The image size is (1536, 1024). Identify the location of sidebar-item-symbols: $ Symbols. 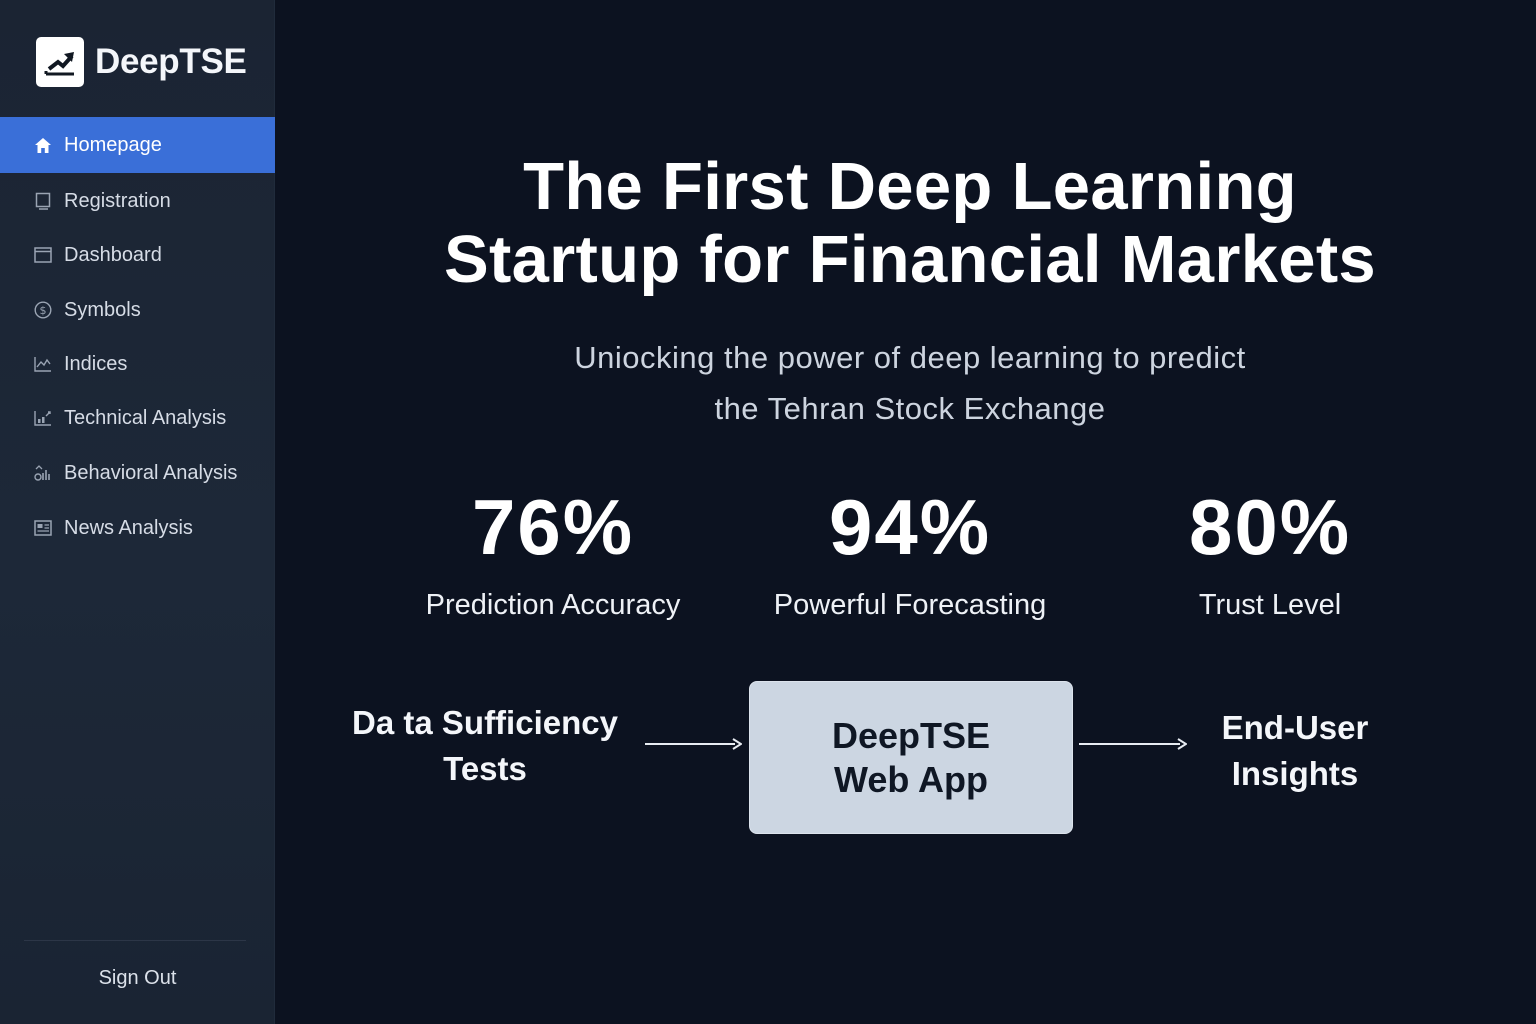
(137, 310).